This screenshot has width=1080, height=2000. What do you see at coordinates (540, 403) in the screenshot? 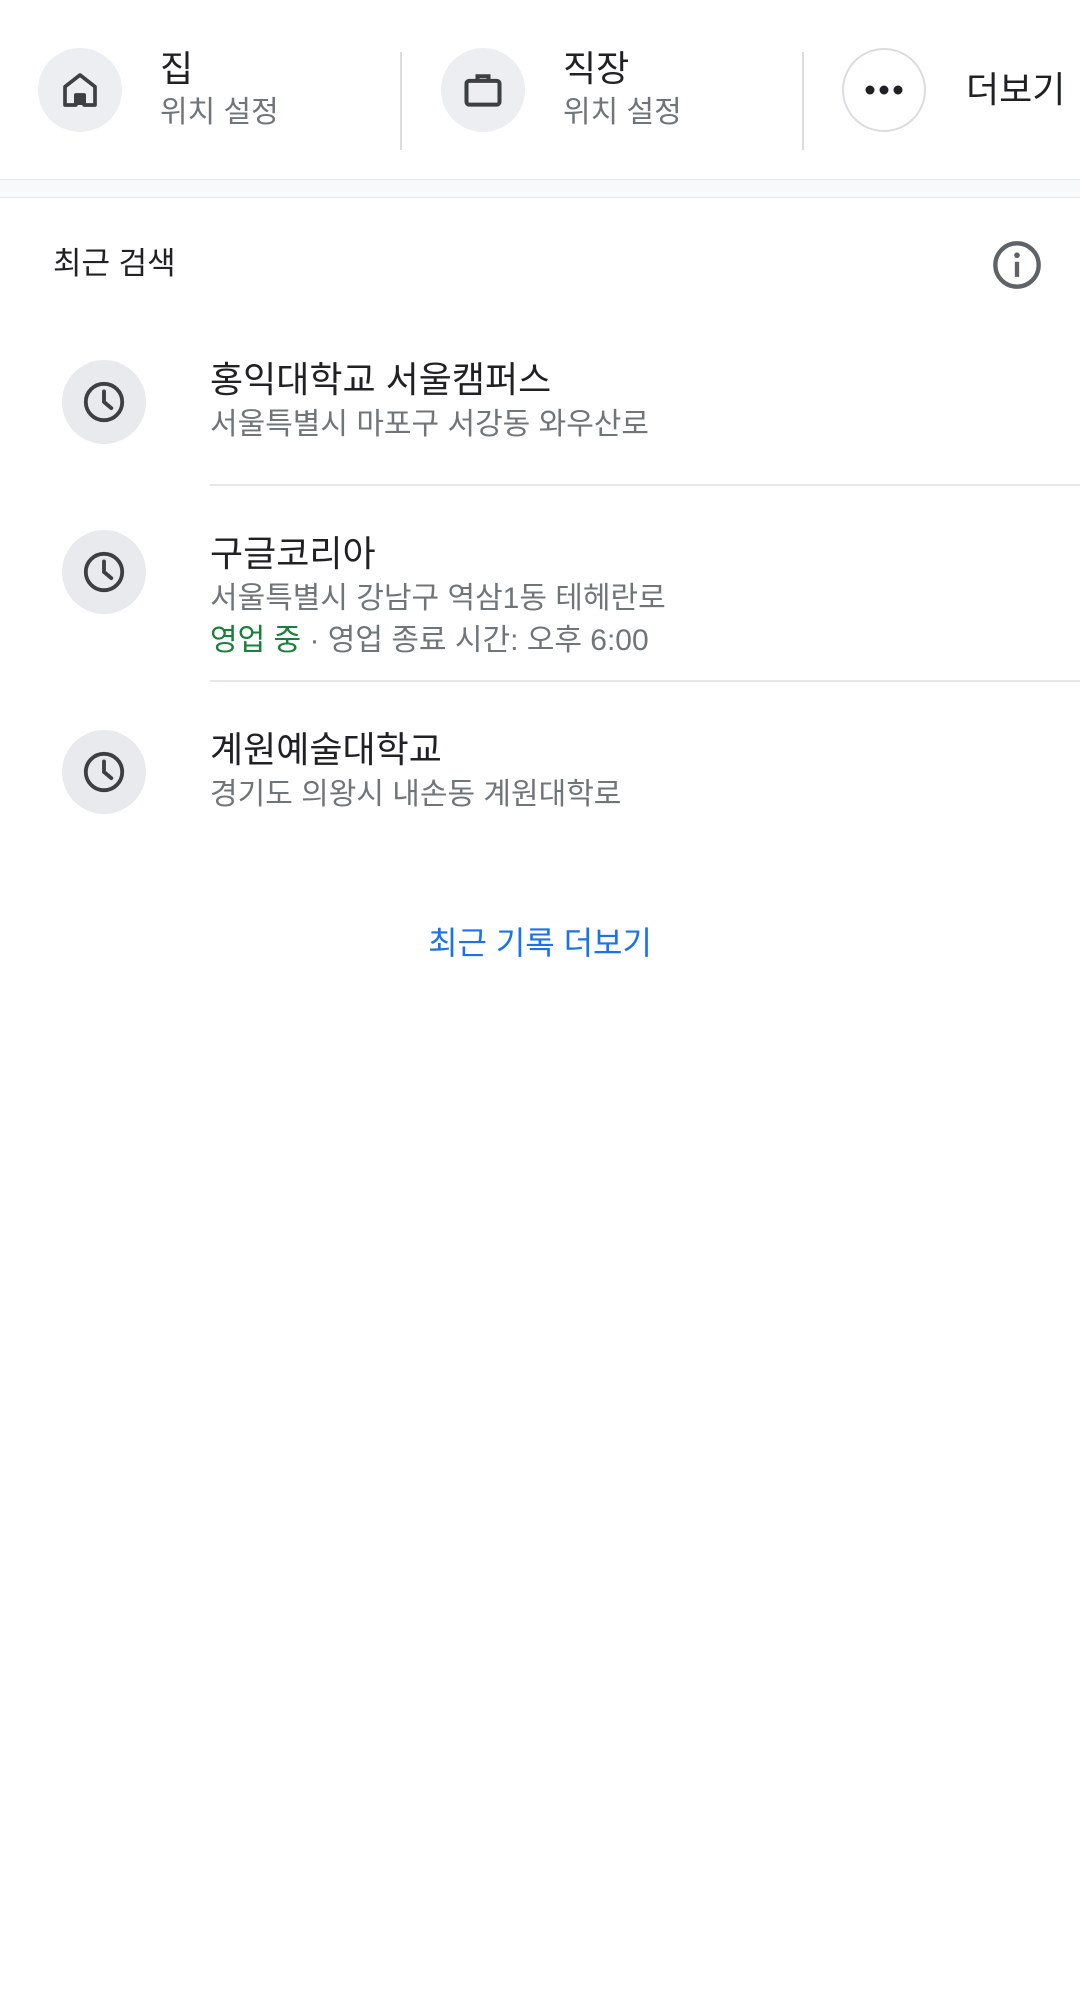
I see `recent-item: 홍익대학교 서울캠퍼스 서울특별시 마포구 서강동 와우산로` at bounding box center [540, 403].